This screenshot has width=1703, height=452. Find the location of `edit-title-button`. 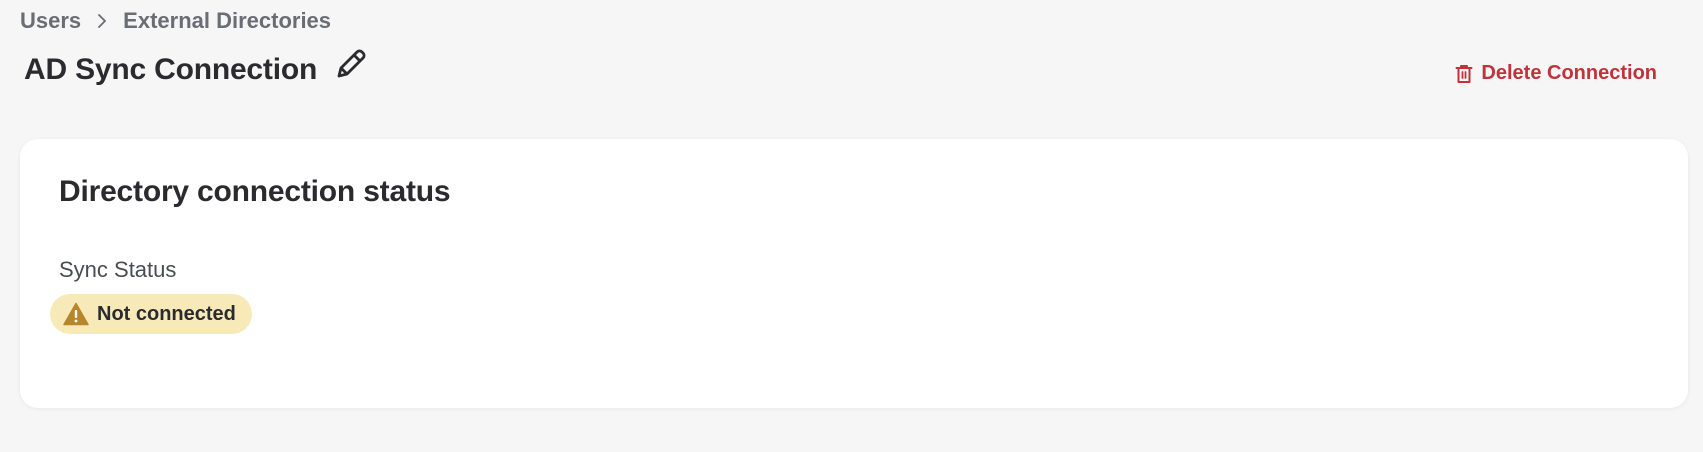

edit-title-button is located at coordinates (351, 66).